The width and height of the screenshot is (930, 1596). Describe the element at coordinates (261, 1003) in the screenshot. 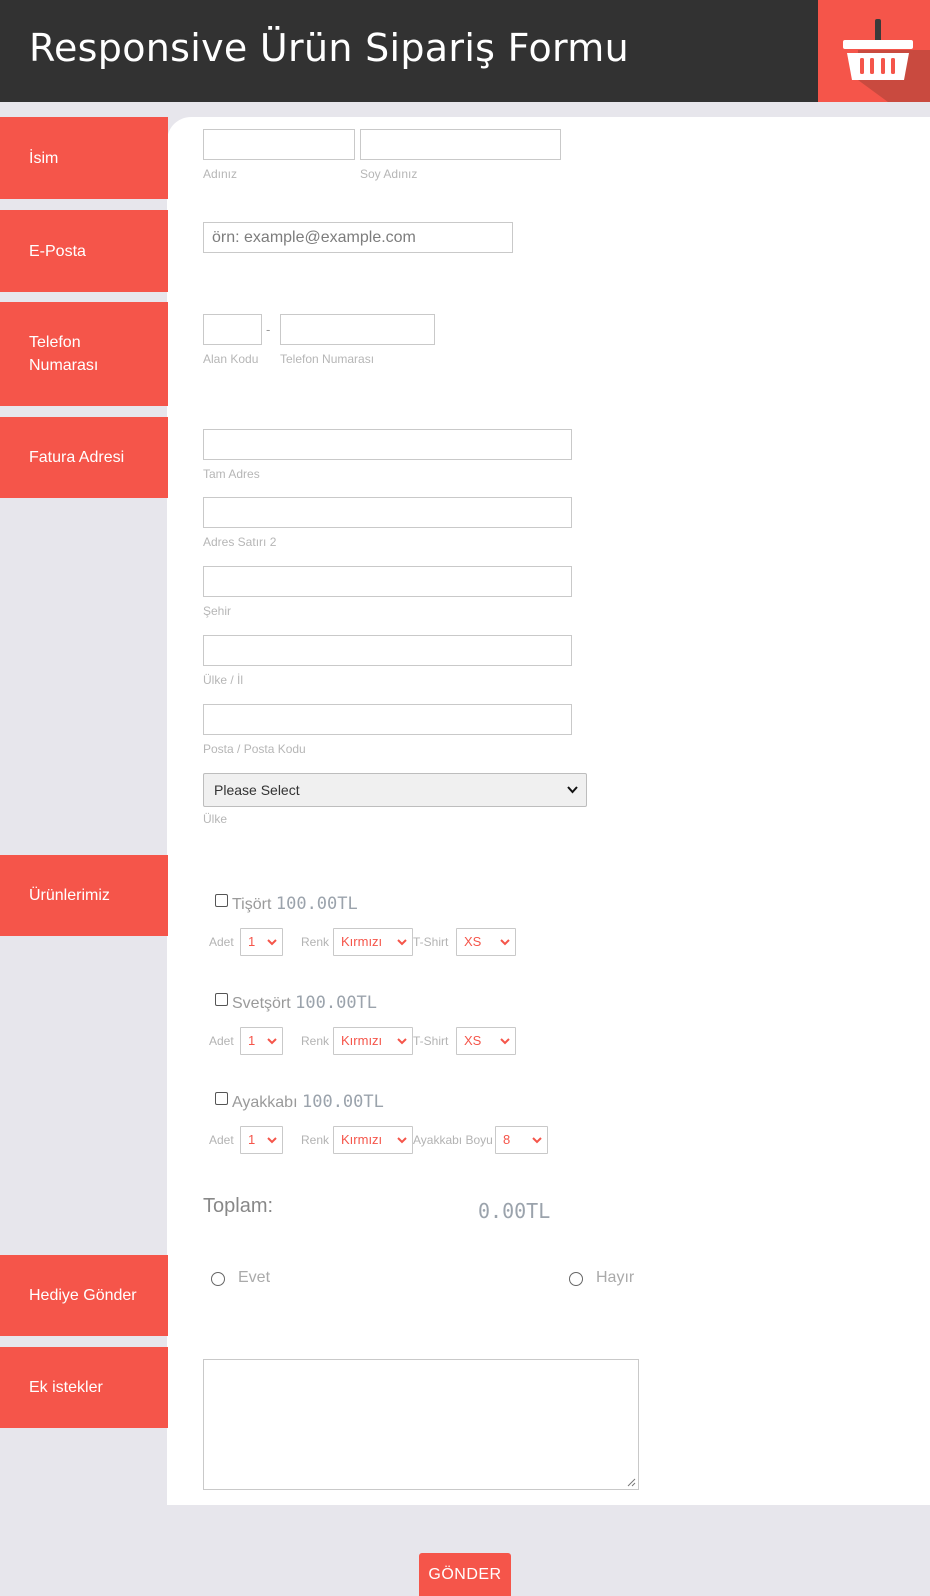

I see `product-name-text: Svetşört` at that location.